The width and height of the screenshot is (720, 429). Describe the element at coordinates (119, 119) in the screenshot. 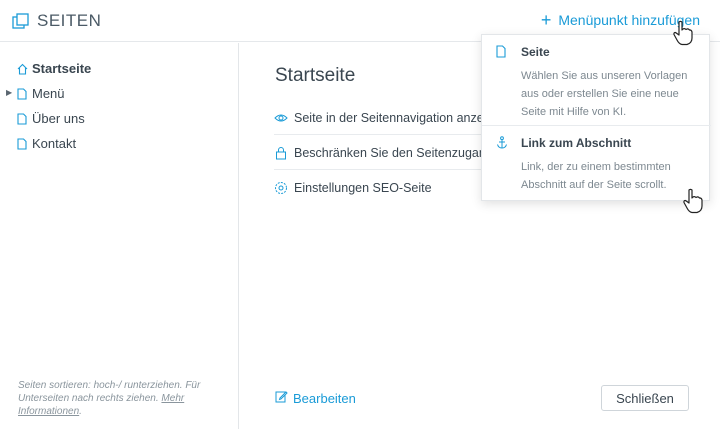

I see `sidebar-item-ueber-uns: Über uns` at that location.